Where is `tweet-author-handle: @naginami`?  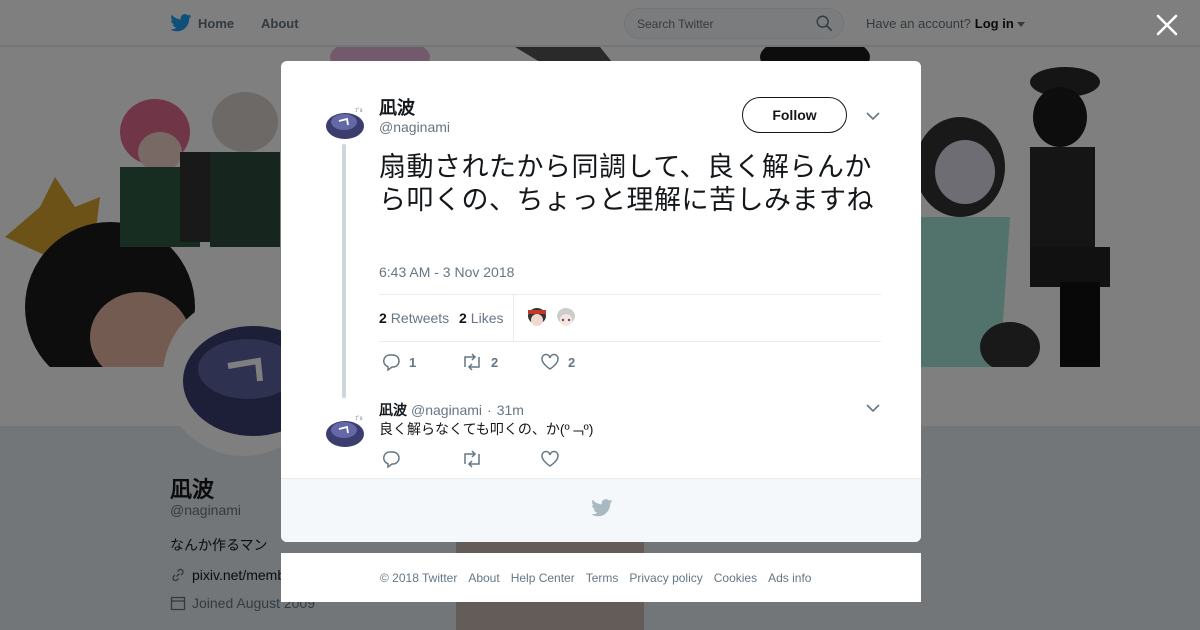
tweet-author-handle: @naginami is located at coordinates (414, 127).